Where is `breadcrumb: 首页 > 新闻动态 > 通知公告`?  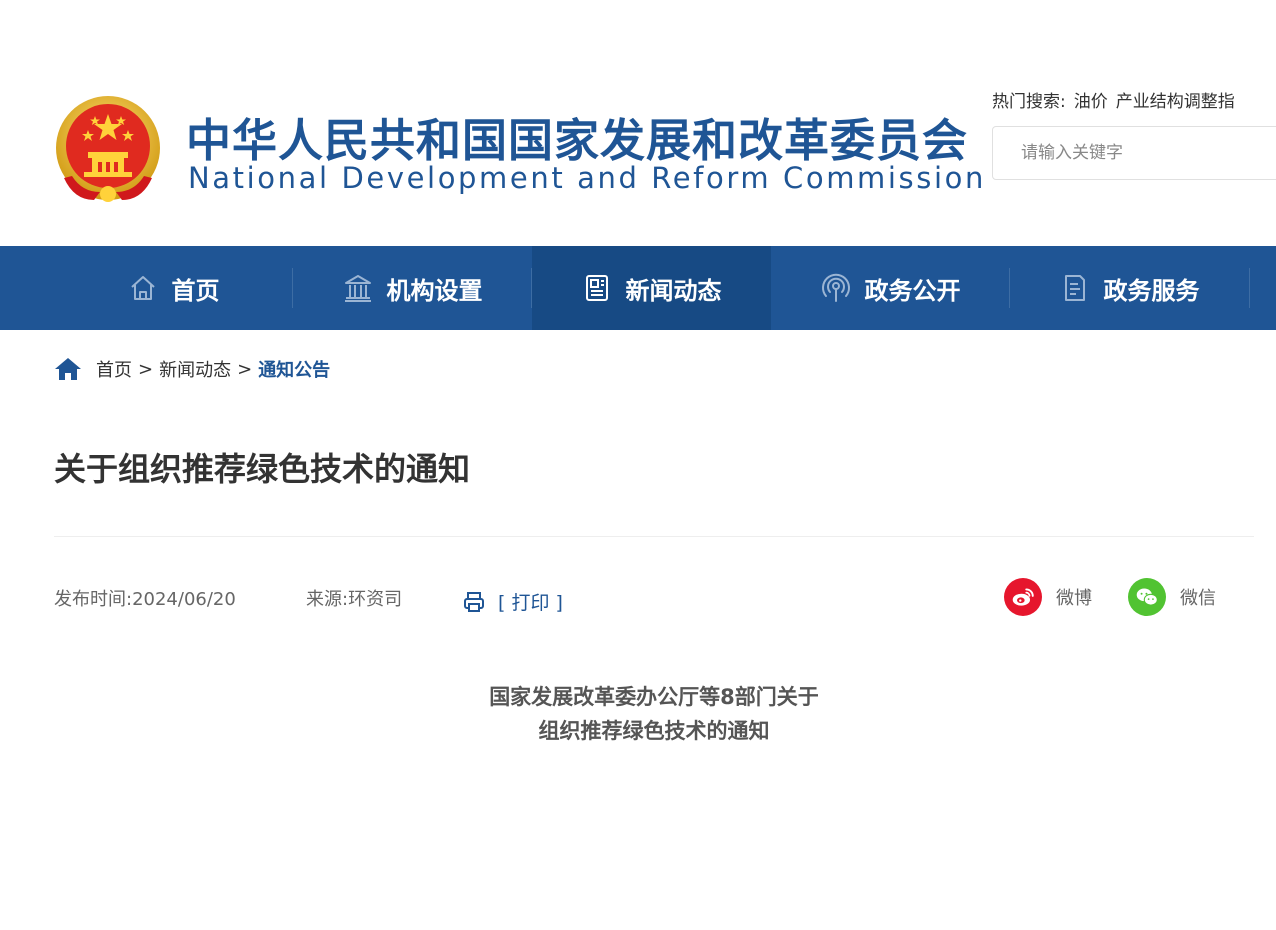
breadcrumb: 首页 > 新闻动态 > 通知公告 is located at coordinates (192, 369).